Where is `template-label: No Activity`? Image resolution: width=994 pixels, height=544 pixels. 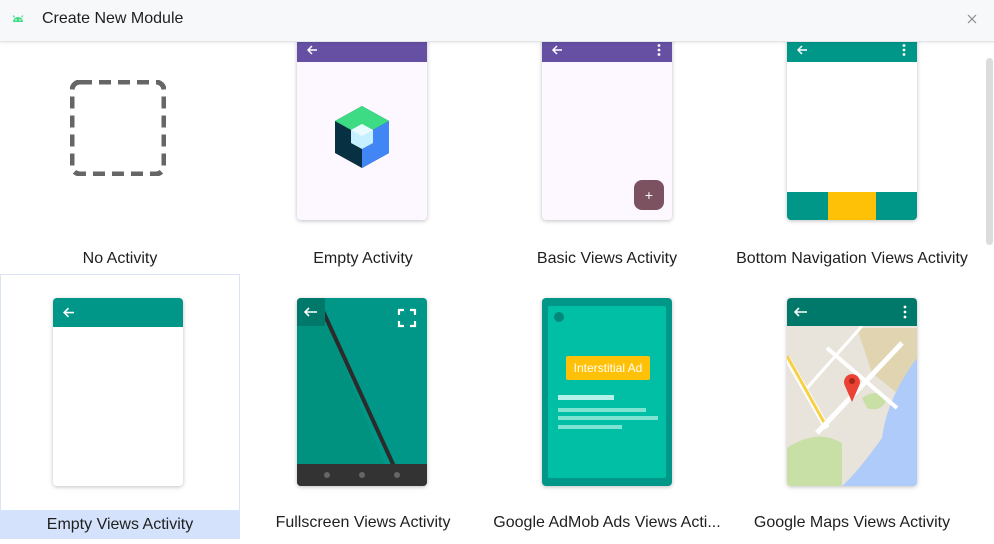
template-label: No Activity is located at coordinates (120, 258).